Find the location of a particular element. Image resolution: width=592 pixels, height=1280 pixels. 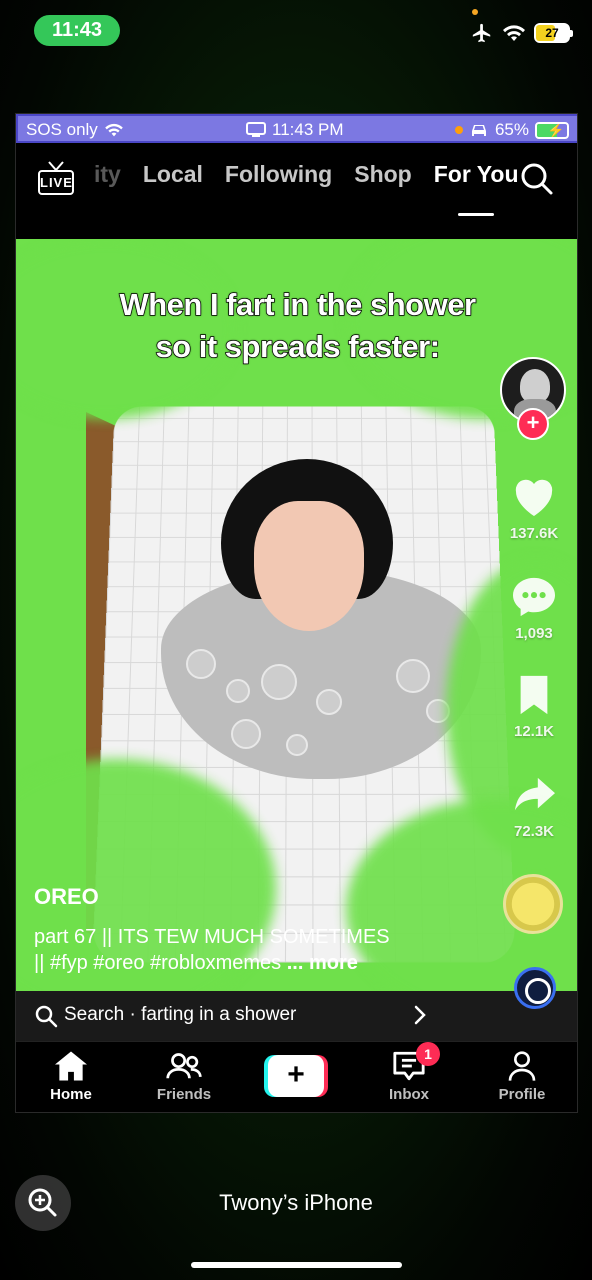

feed-tabs: ity Local Following Shop For You is located at coordinates (312, 174).